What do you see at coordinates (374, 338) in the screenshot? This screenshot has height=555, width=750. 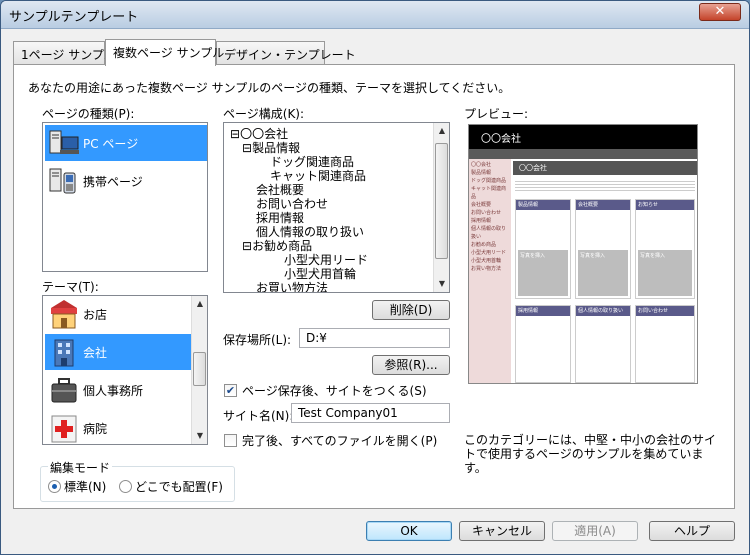 I see `save-location-input: D:¥` at bounding box center [374, 338].